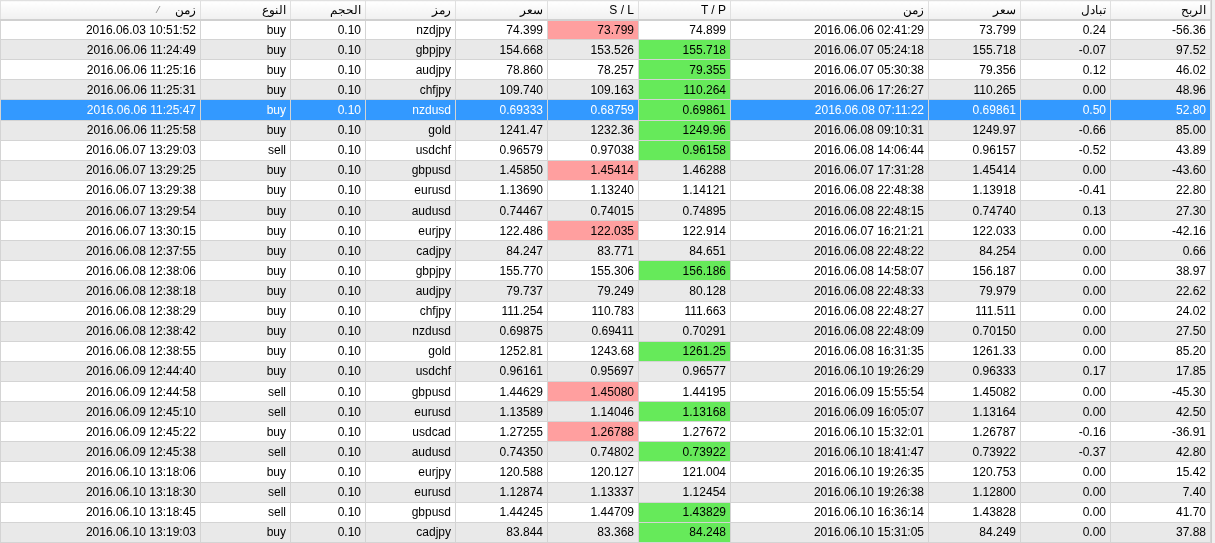 The width and height of the screenshot is (1215, 543). What do you see at coordinates (501, 190) in the screenshot?
I see `table-cell: 1.13690` at bounding box center [501, 190].